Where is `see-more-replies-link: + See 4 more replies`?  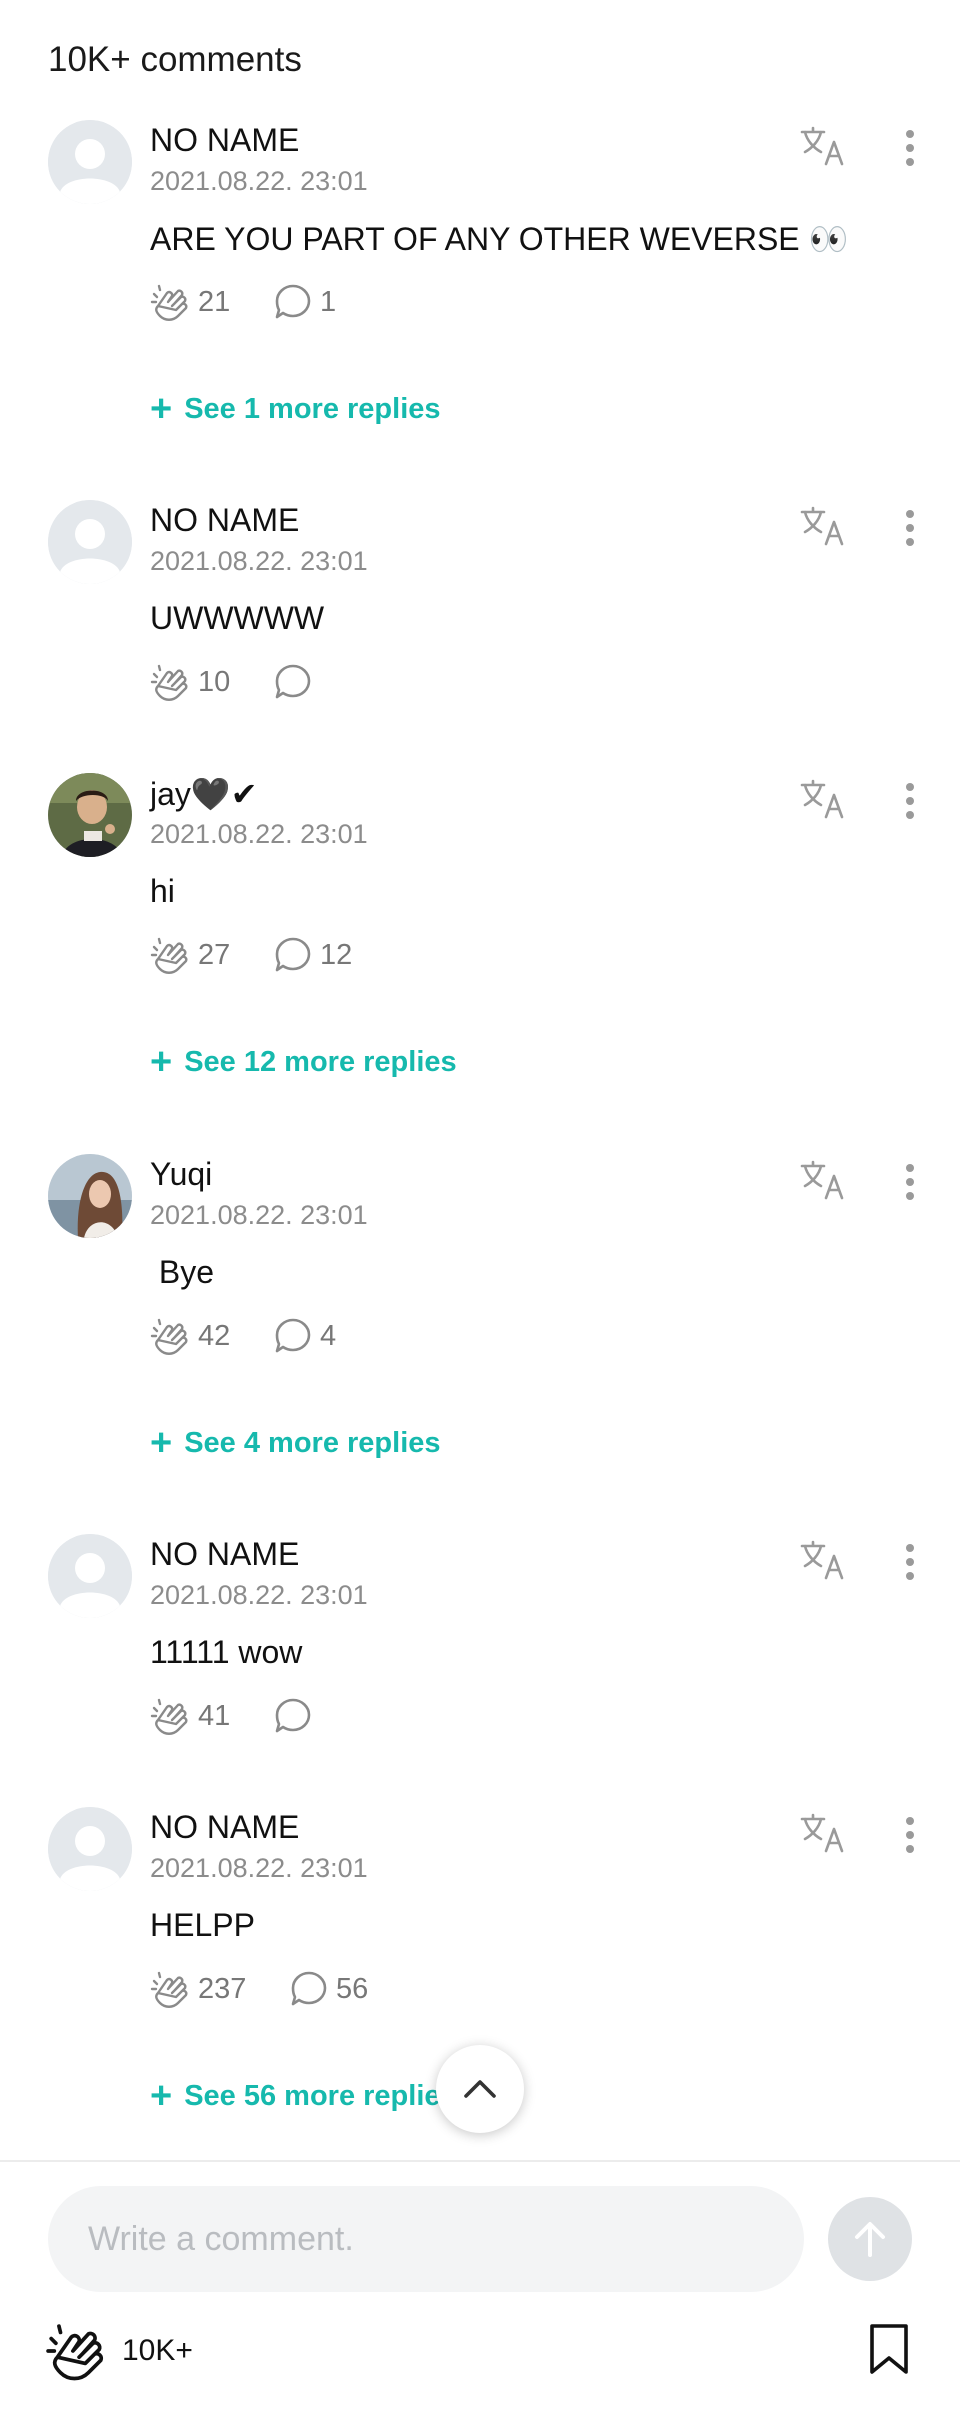
see-more-replies-link: + See 4 more replies is located at coordinates (295, 1443).